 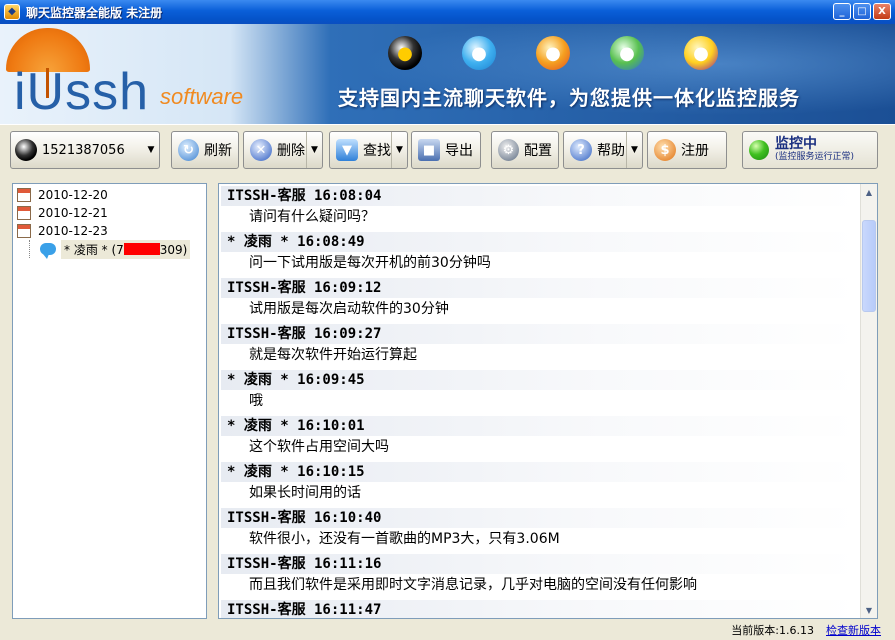 I want to click on contact-label: * 凌雨 * (7 309), so click(x=126, y=249).